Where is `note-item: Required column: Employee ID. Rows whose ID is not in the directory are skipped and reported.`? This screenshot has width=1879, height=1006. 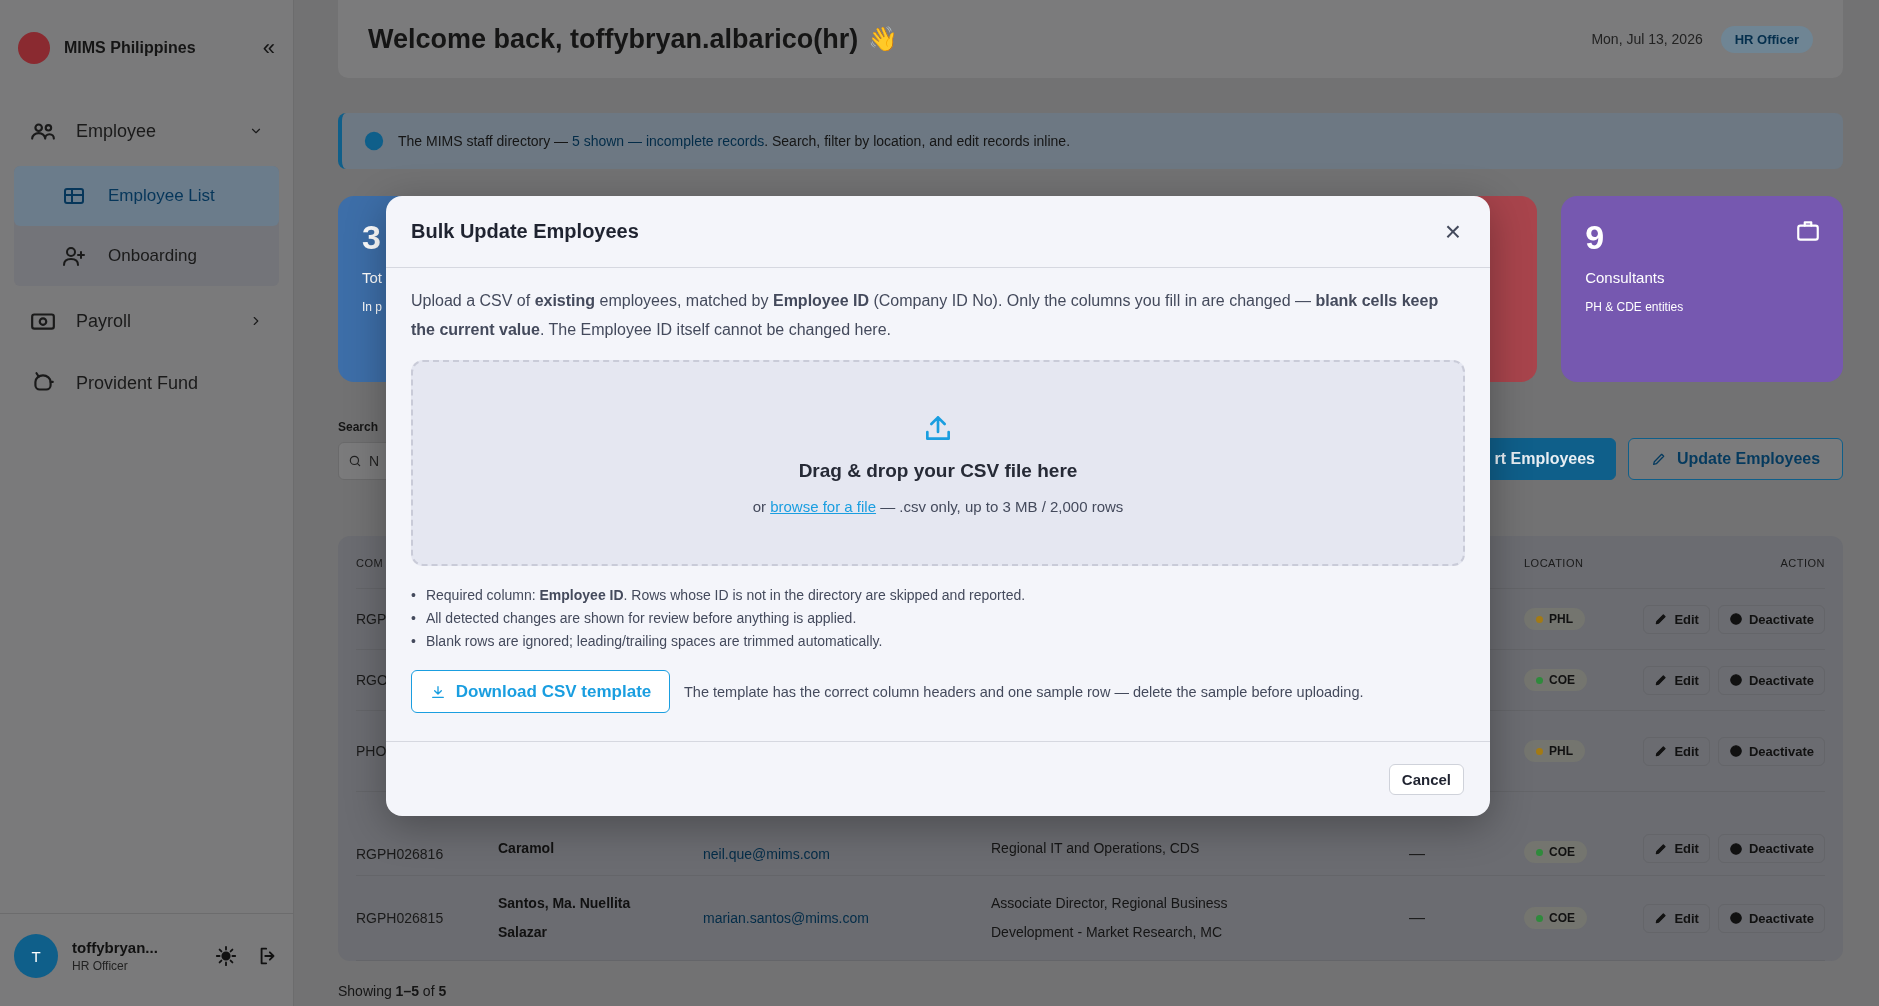
note-item: Required column: Employee ID. Rows whose ID is not in the directory are skipped and reported. is located at coordinates (725, 595).